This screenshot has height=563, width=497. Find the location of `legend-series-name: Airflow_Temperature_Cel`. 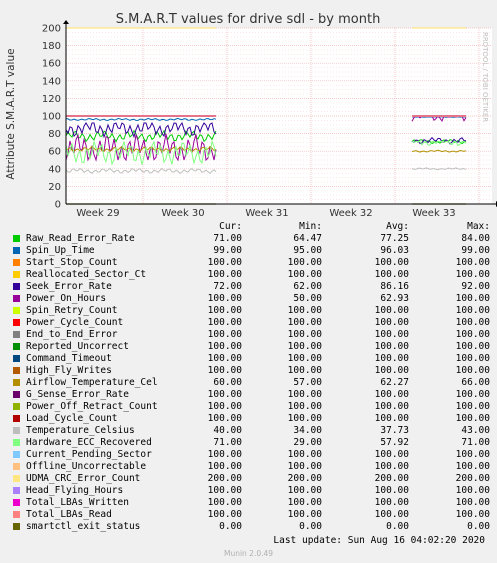

legend-series-name: Airflow_Temperature_Cel is located at coordinates (92, 382).